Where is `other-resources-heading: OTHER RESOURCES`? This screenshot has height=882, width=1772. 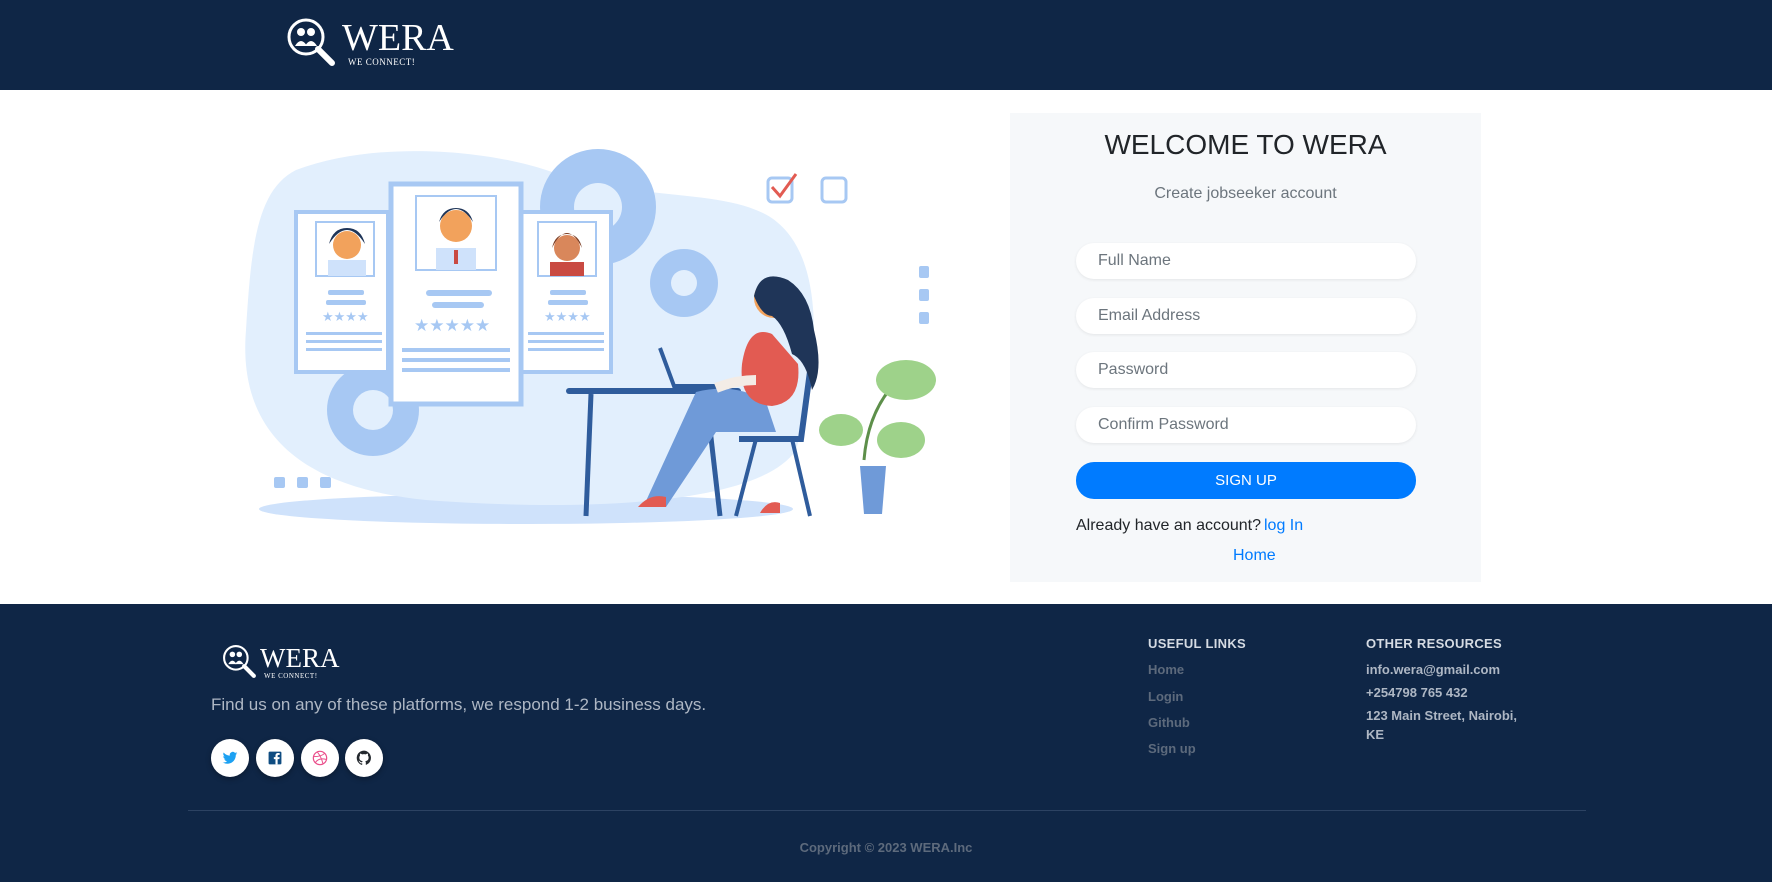
other-resources-heading: OTHER RESOURCES is located at coordinates (1434, 643).